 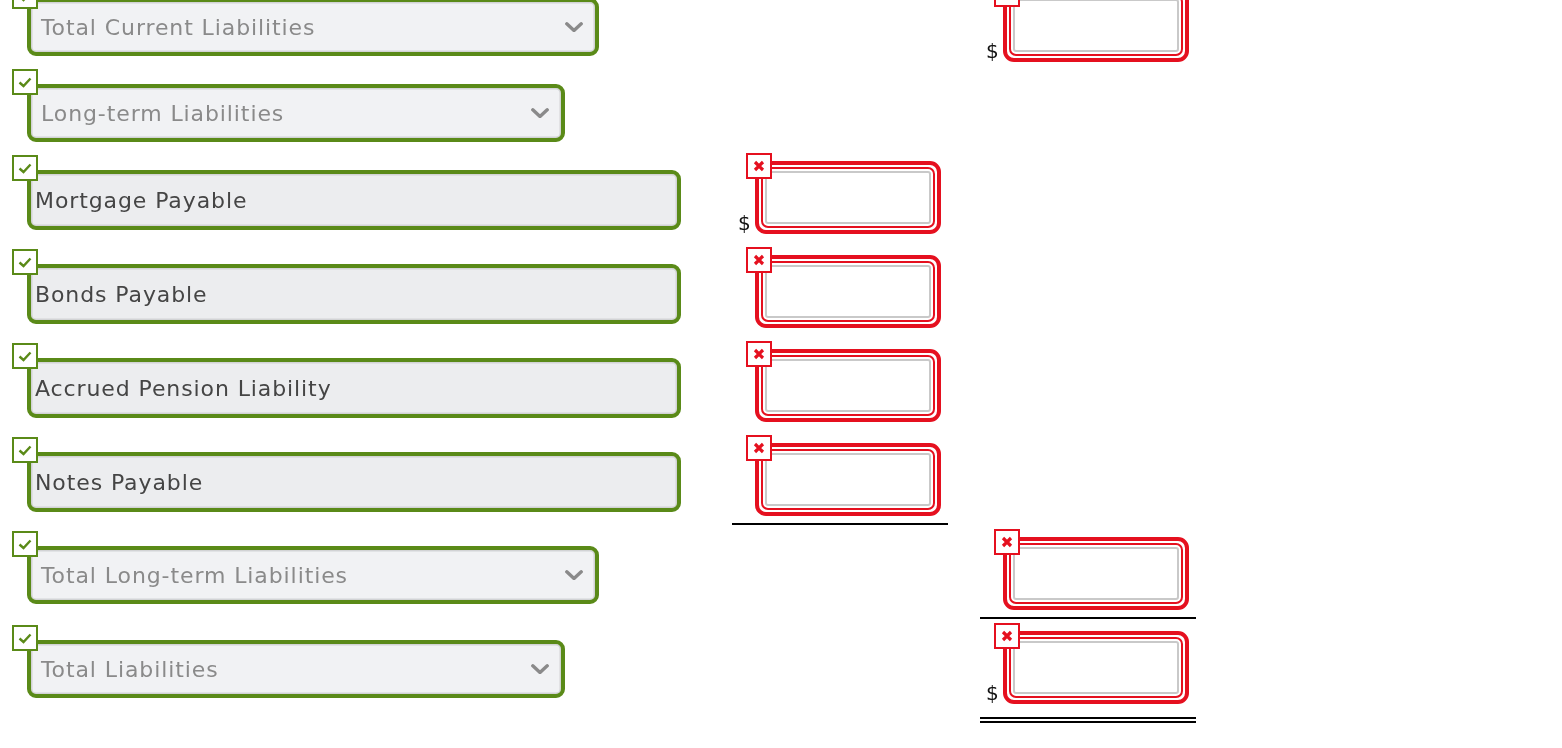 What do you see at coordinates (354, 294) in the screenshot?
I see `account-field: Bonds Payable` at bounding box center [354, 294].